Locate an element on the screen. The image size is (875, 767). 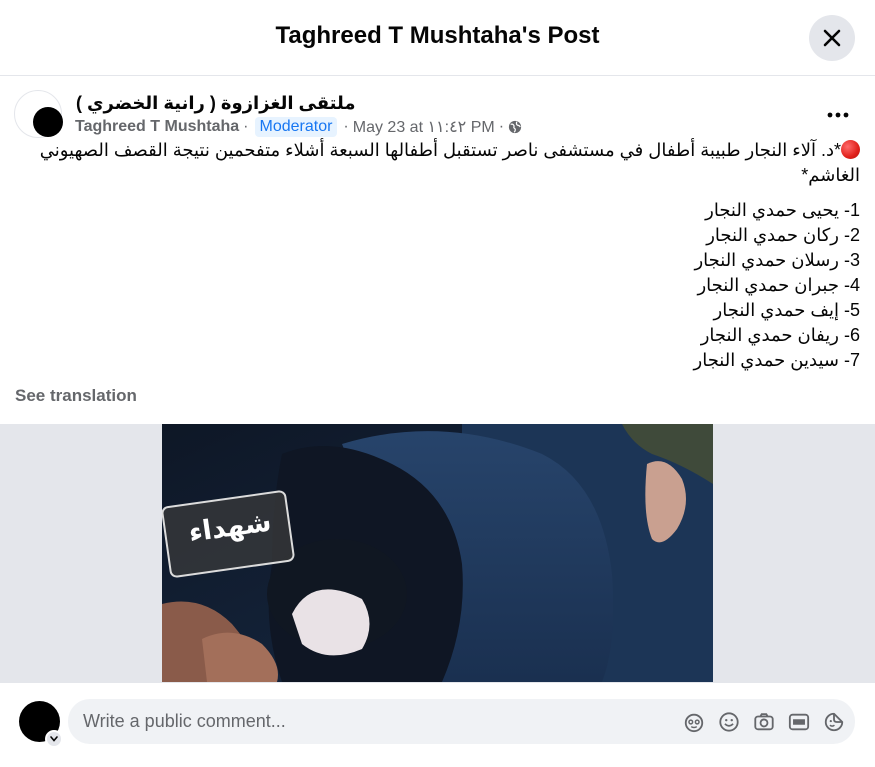
group-avatar is located at coordinates (38, 114).